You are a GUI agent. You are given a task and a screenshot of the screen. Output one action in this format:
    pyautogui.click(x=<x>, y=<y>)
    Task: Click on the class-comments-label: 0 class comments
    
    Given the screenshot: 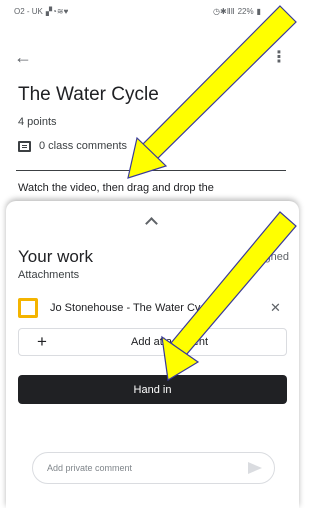 What is the action you would take?
    pyautogui.click(x=83, y=146)
    